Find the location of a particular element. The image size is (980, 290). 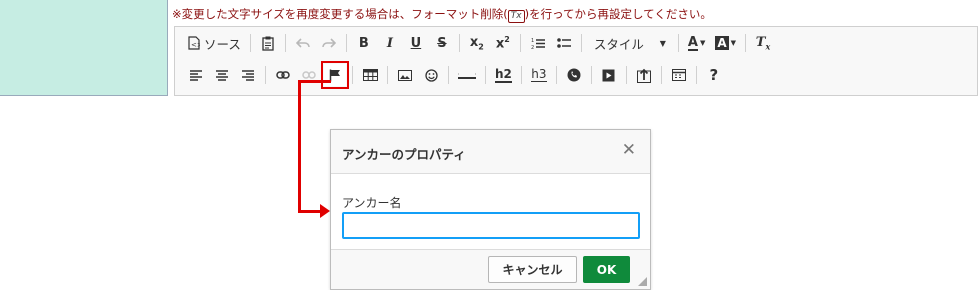

undo-button is located at coordinates (303, 43).